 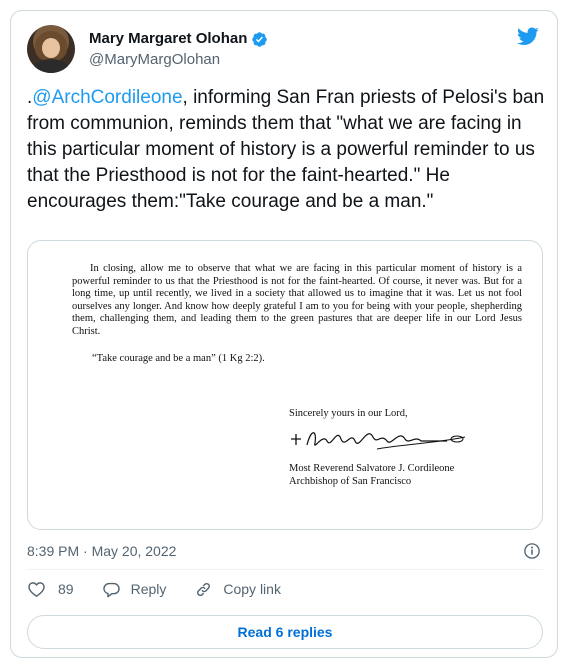 What do you see at coordinates (285, 632) in the screenshot?
I see `read-replies-button: Read 6 replies` at bounding box center [285, 632].